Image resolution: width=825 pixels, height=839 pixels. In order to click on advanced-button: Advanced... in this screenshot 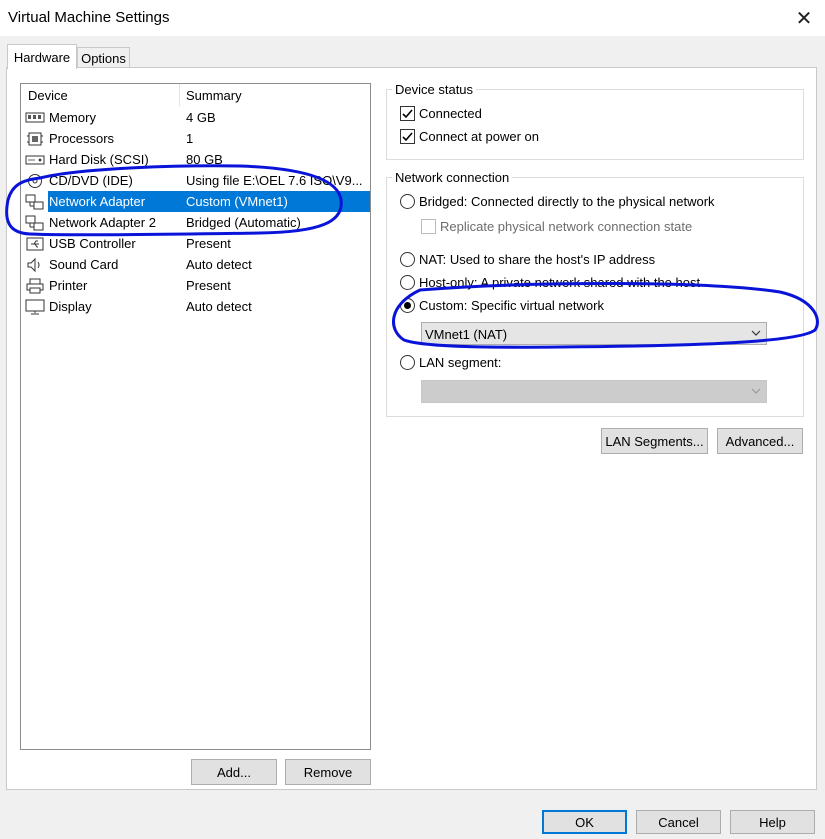, I will do `click(760, 441)`.